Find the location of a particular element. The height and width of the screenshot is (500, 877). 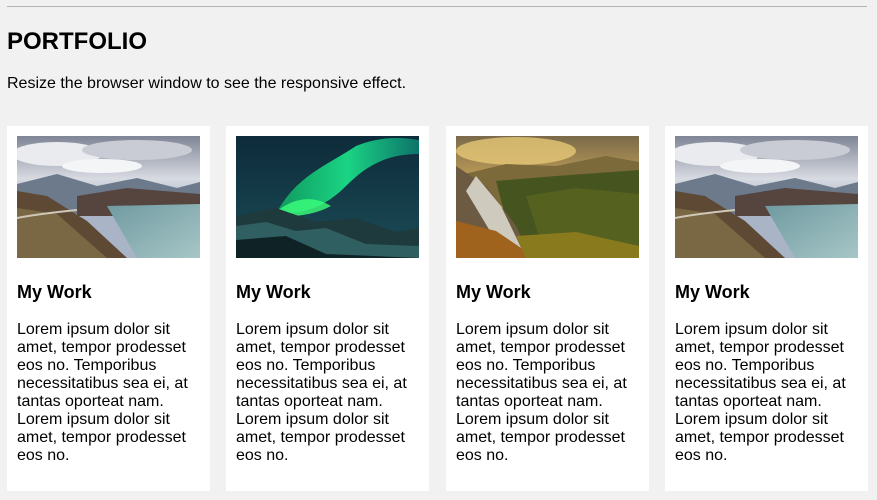

northern-lights-photo is located at coordinates (327, 197).